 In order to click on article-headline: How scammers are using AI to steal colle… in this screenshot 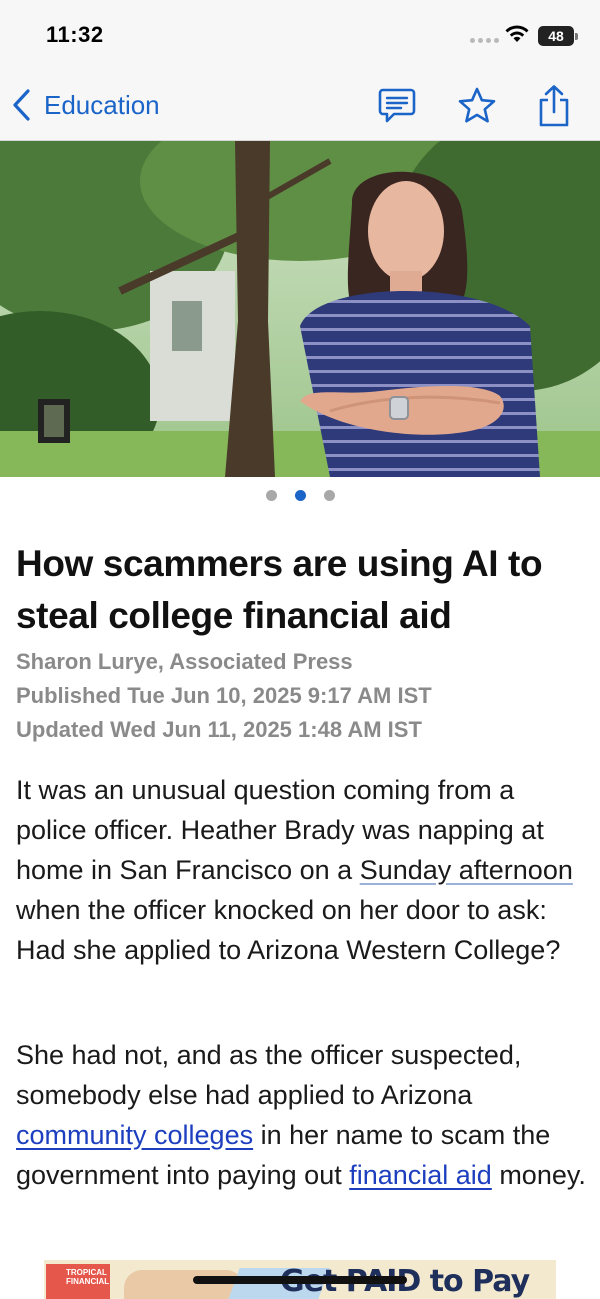, I will do `click(279, 589)`.